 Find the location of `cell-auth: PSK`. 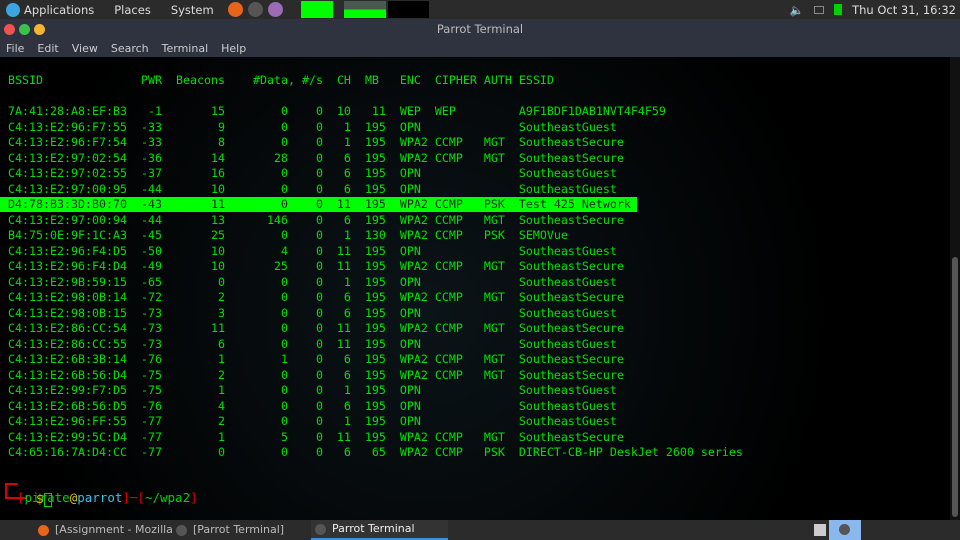

cell-auth: PSK is located at coordinates (494, 235).